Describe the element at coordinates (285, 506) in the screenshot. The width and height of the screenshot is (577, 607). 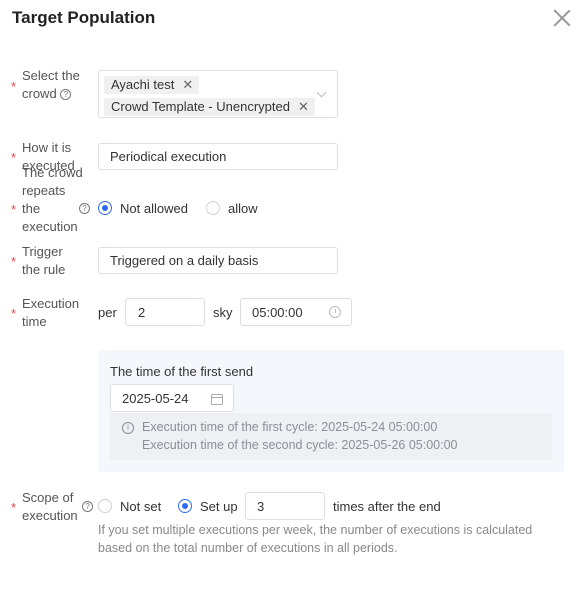
I see `times-input: 3` at that location.